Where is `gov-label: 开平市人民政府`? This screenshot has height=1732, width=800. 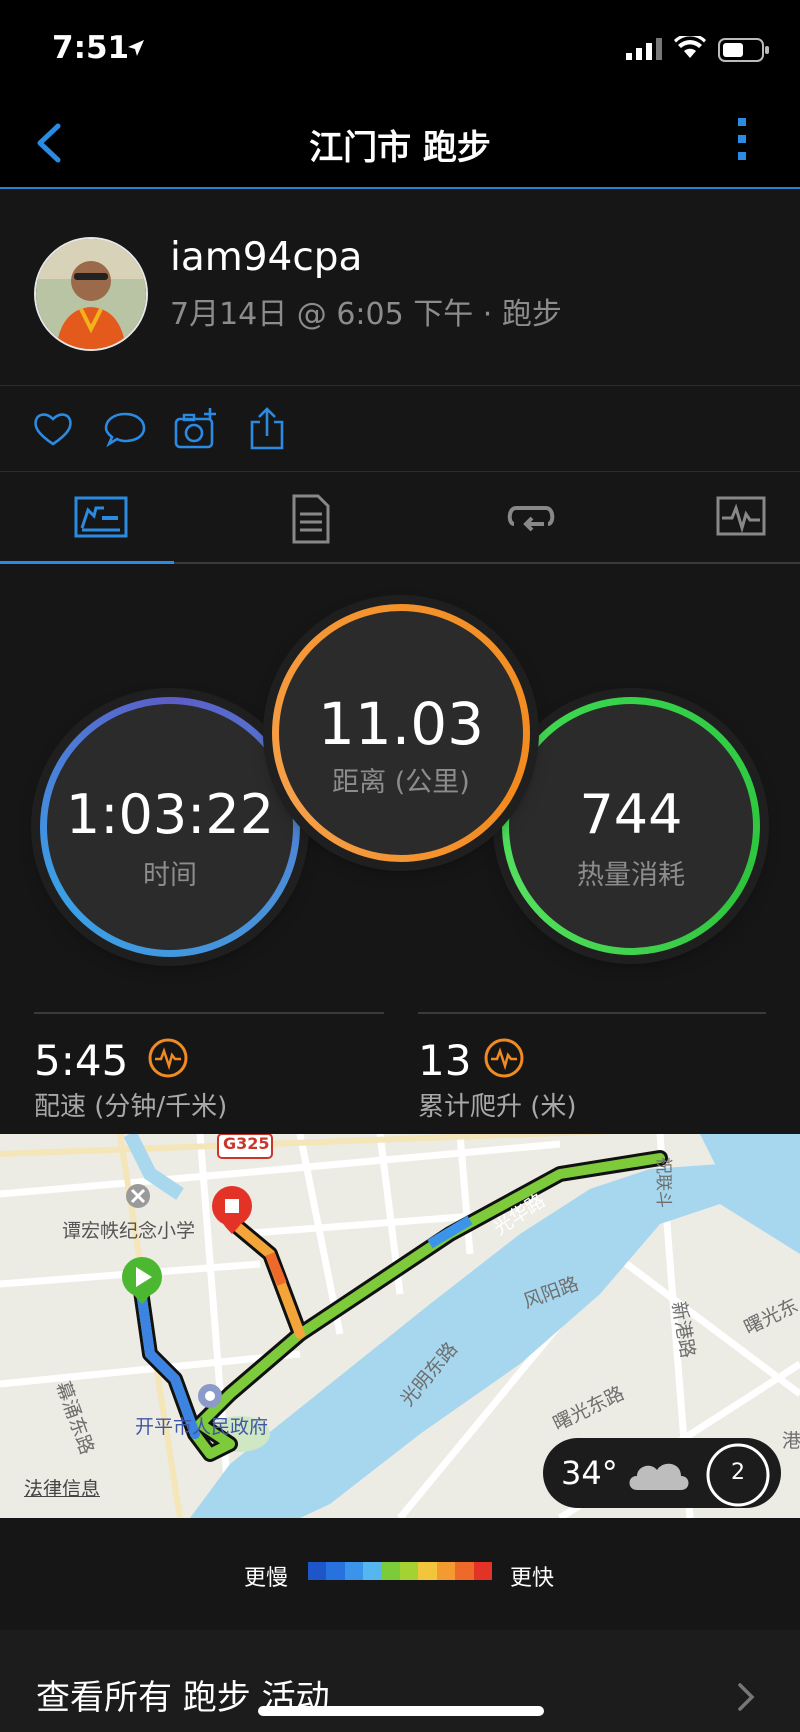
gov-label: 开平市人民政府 is located at coordinates (202, 1427).